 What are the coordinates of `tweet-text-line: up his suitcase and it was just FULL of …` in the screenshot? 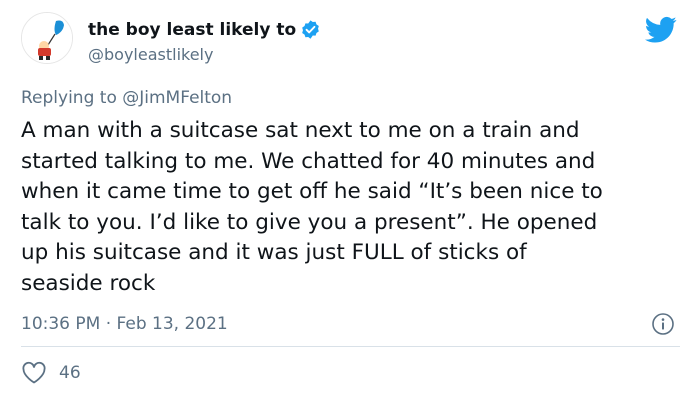 It's located at (274, 252).